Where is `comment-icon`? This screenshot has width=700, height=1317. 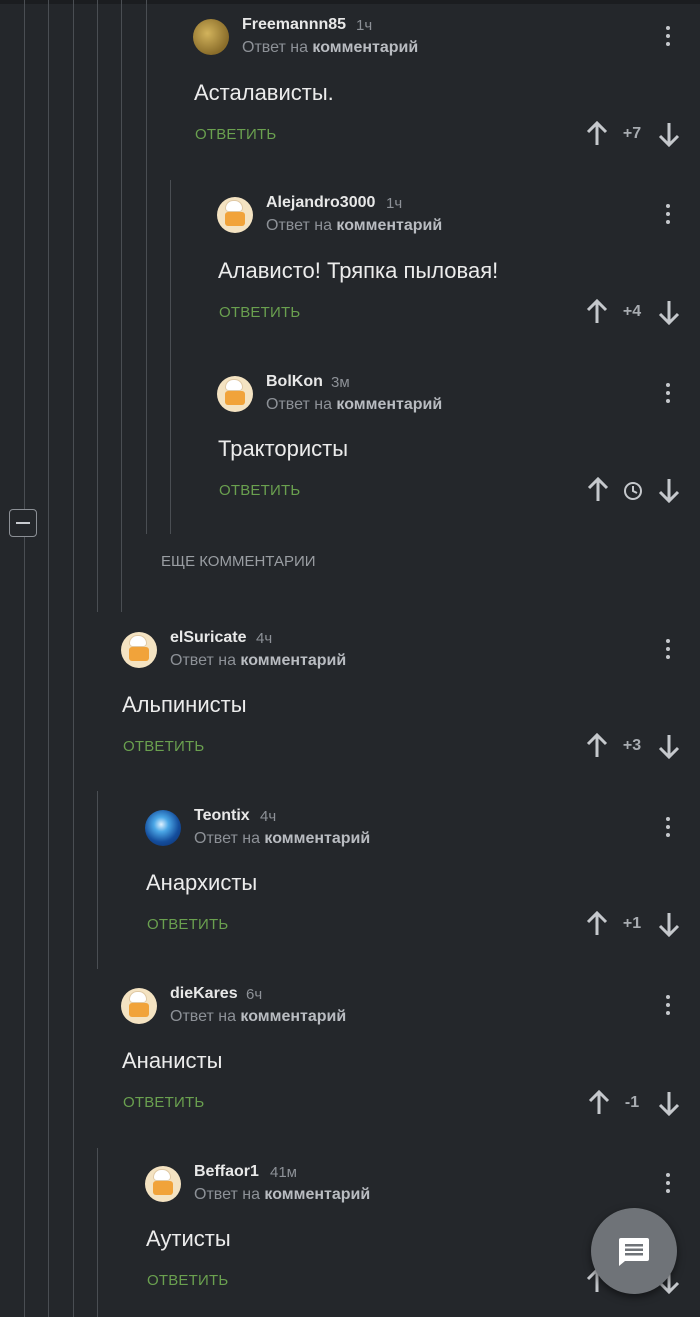 comment-icon is located at coordinates (634, 1252).